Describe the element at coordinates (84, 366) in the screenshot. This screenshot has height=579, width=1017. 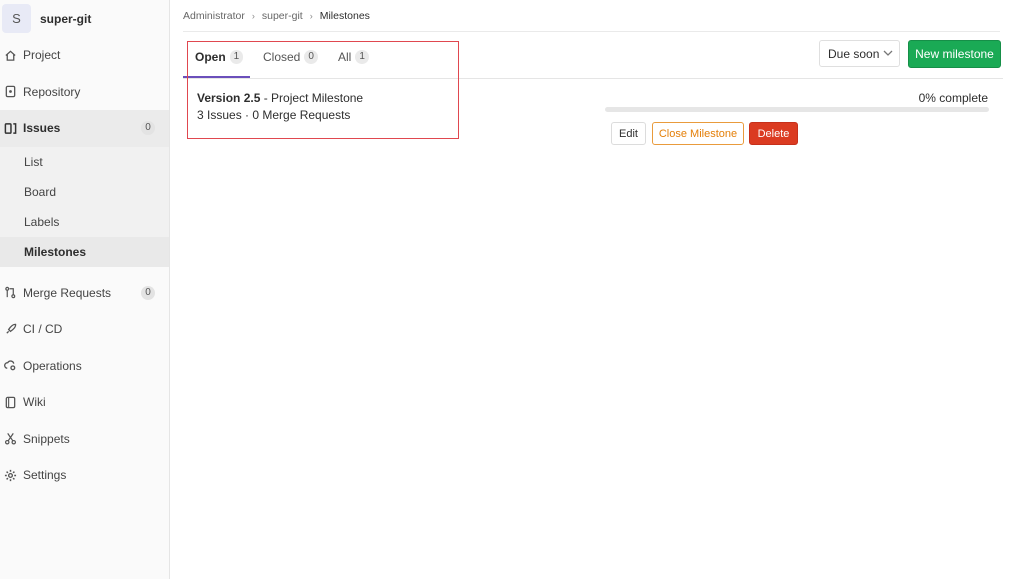
I see `sidebar-item-operations: Operations` at that location.